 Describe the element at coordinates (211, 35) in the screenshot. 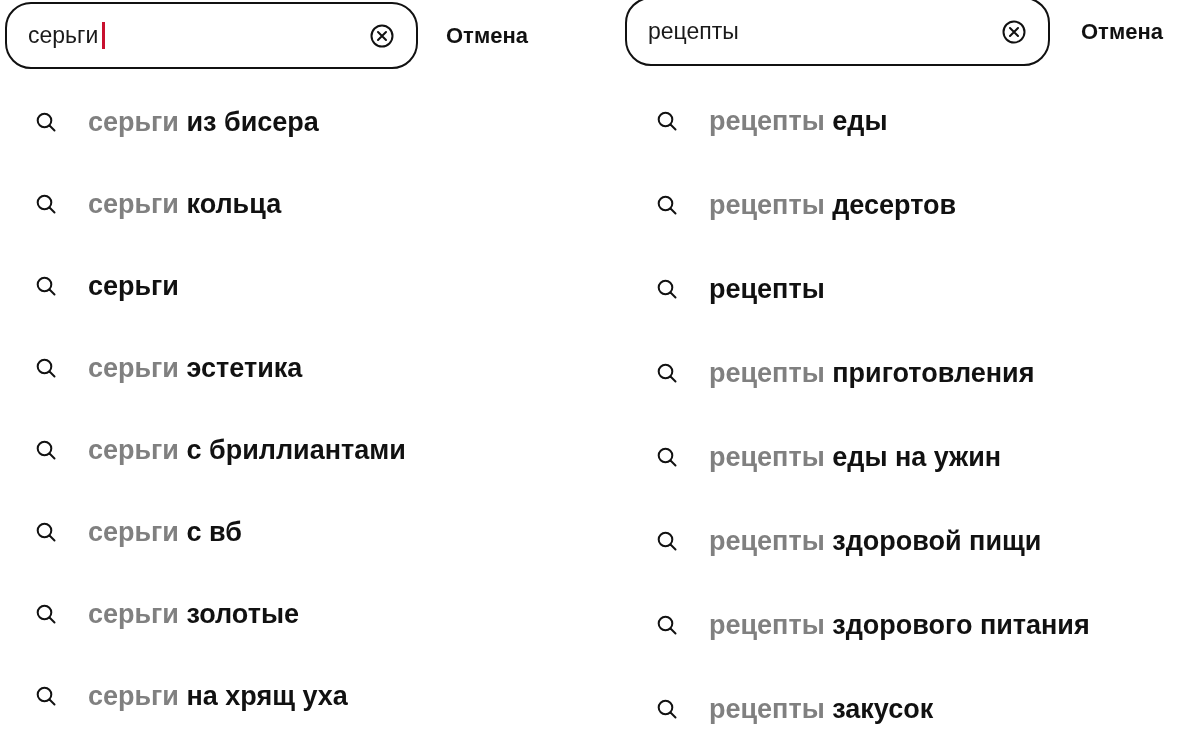

I see `search-field: серьги` at that location.